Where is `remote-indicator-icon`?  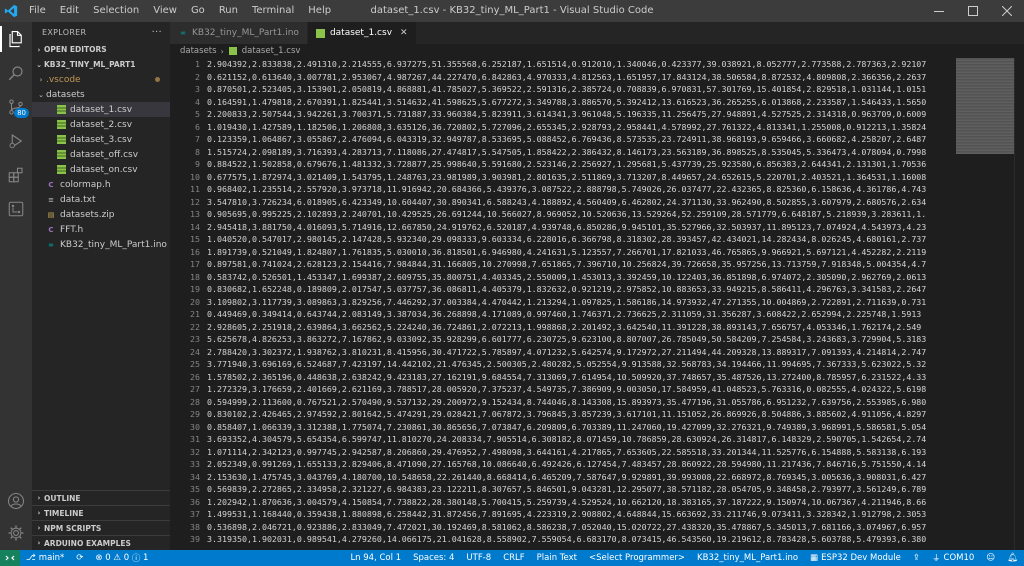
remote-indicator-icon is located at coordinates (10, 558).